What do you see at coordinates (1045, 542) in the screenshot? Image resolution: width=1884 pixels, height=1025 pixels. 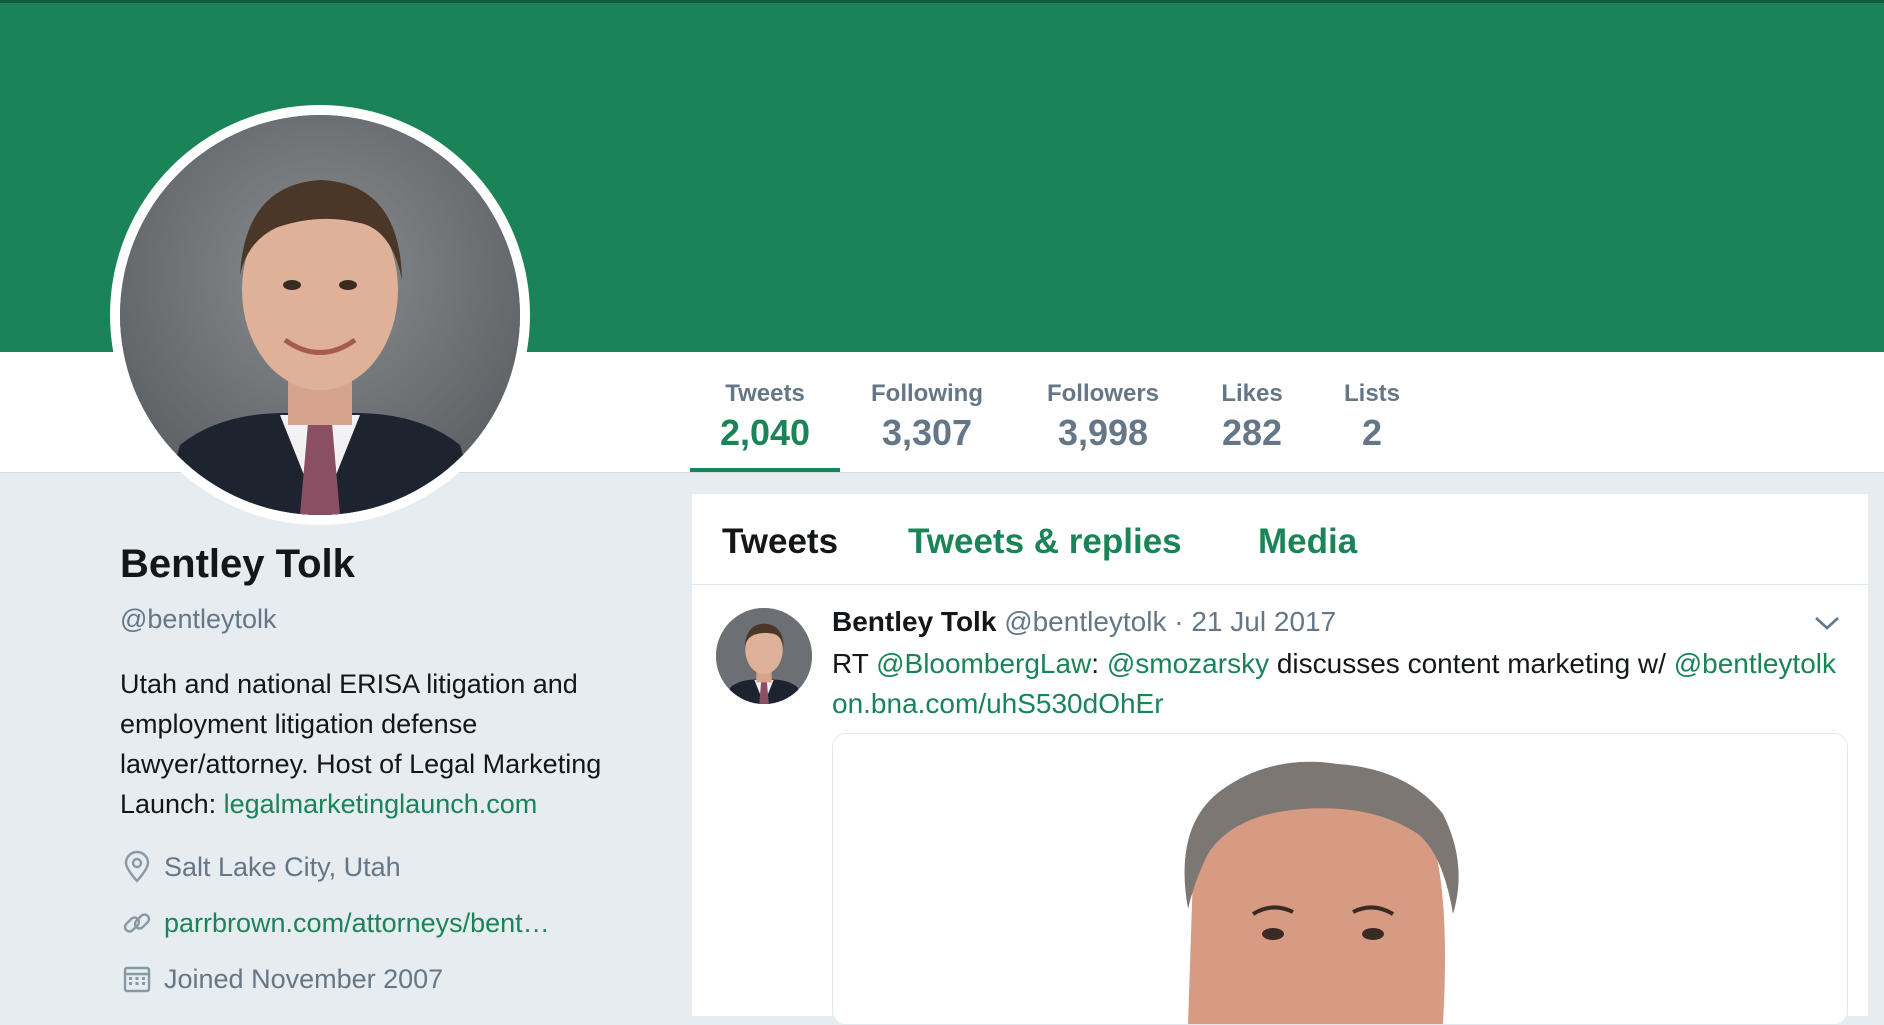 I see `tab-tweets-replies: Tweets & replies` at bounding box center [1045, 542].